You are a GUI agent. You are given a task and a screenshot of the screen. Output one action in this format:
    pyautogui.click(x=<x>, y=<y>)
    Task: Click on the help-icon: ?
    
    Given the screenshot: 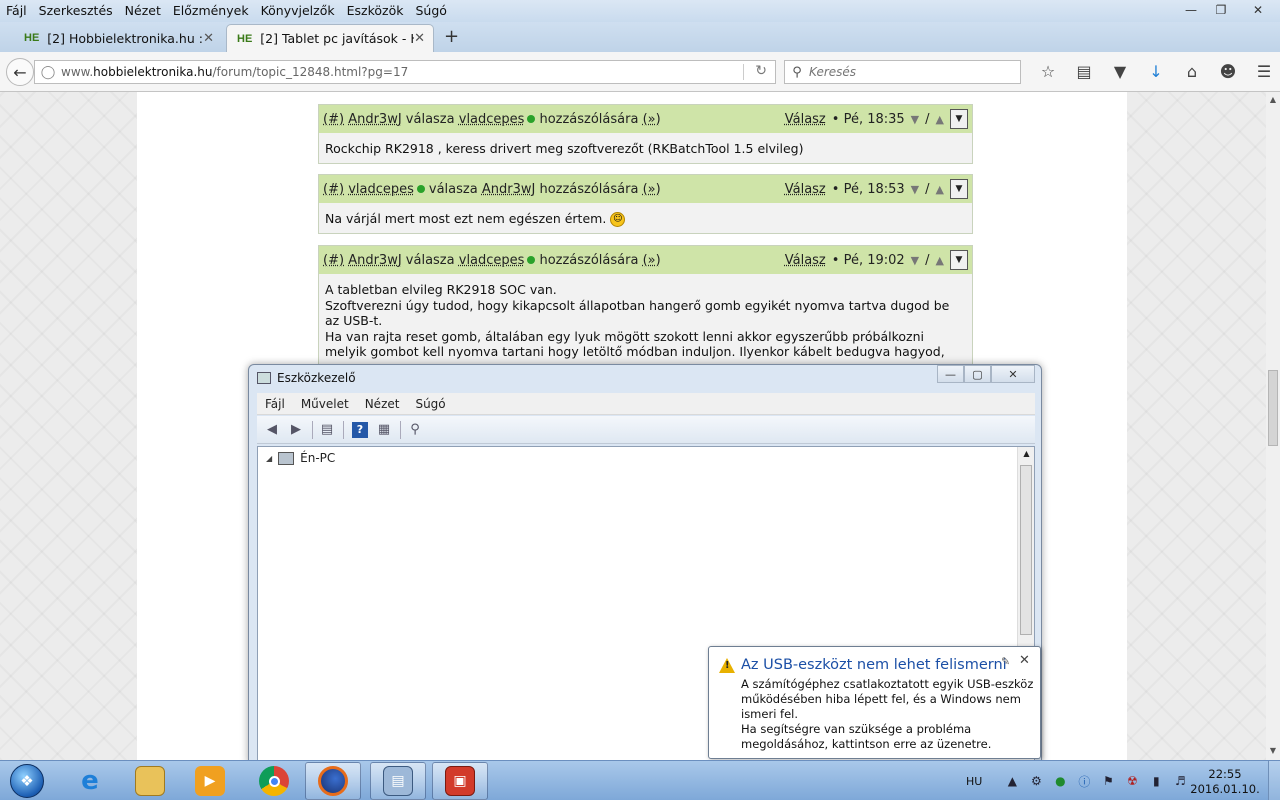 What is the action you would take?
    pyautogui.click(x=360, y=429)
    